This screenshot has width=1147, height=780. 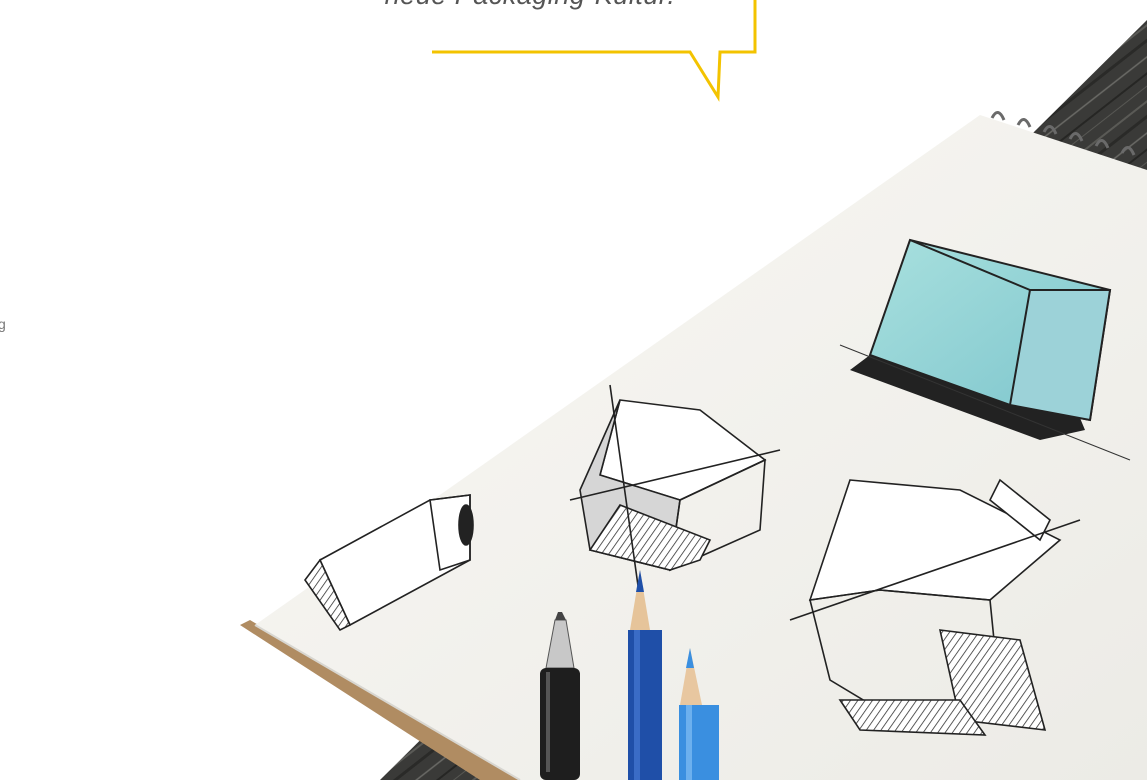 I want to click on speech-bubble-outline, so click(x=594, y=51).